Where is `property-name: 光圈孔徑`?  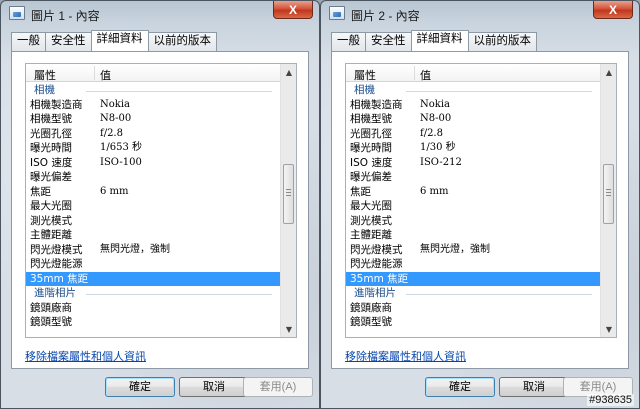 property-name: 光圈孔徑 is located at coordinates (371, 133).